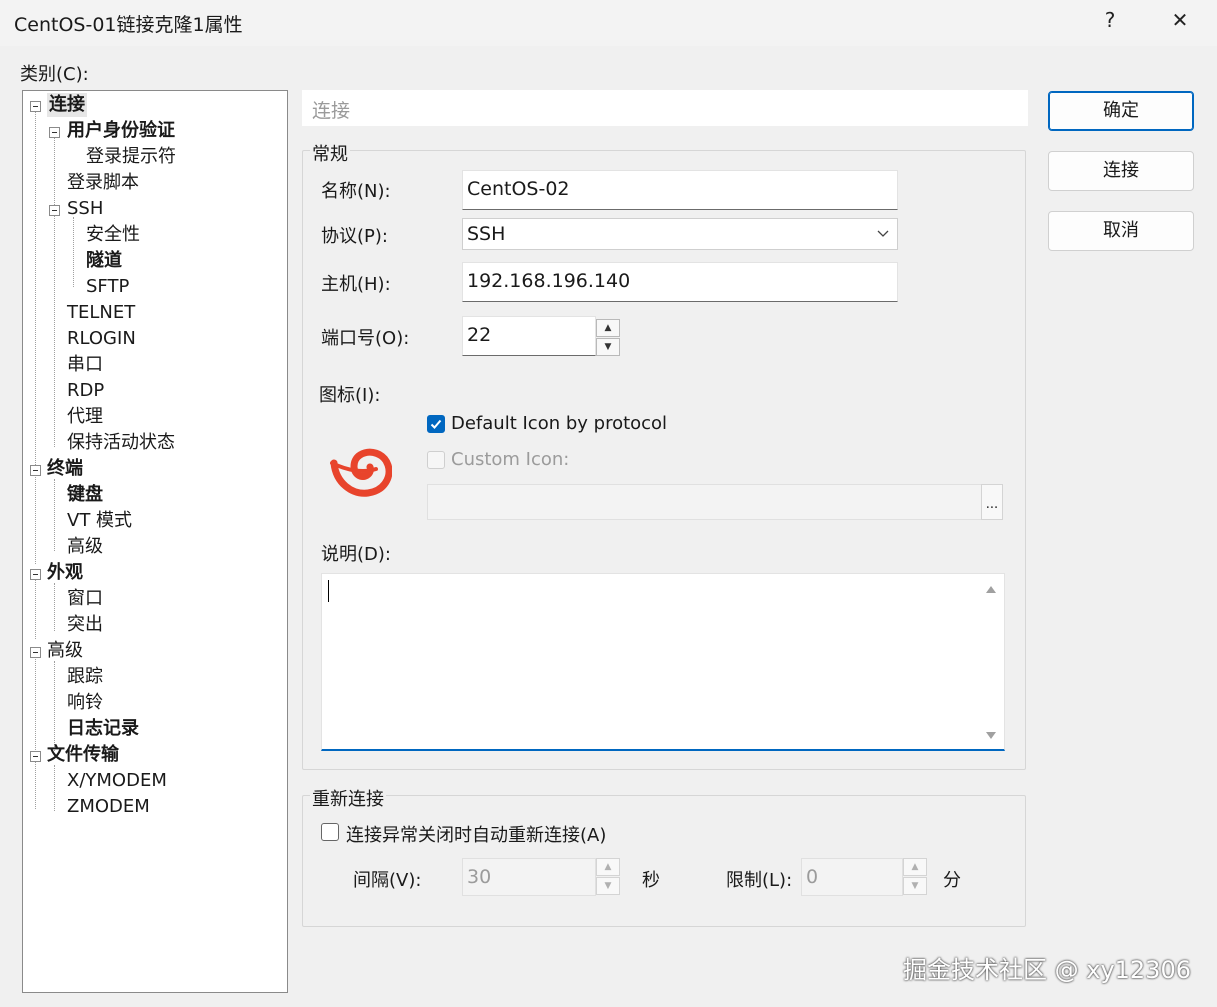 The image size is (1217, 1007). What do you see at coordinates (108, 807) in the screenshot?
I see `tree-item-zmodem: ZMODEM` at bounding box center [108, 807].